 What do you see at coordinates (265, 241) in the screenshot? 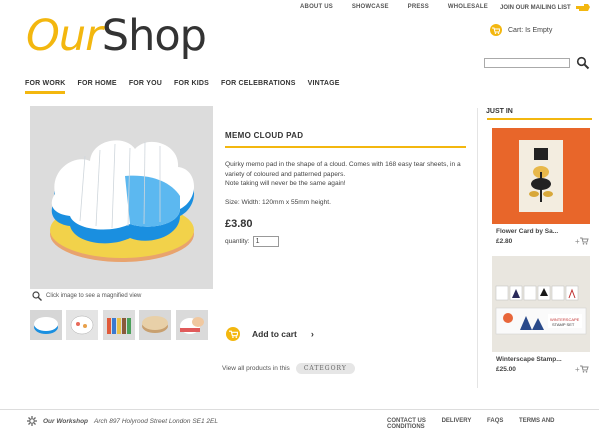
I see `quantity-input: 1` at bounding box center [265, 241].